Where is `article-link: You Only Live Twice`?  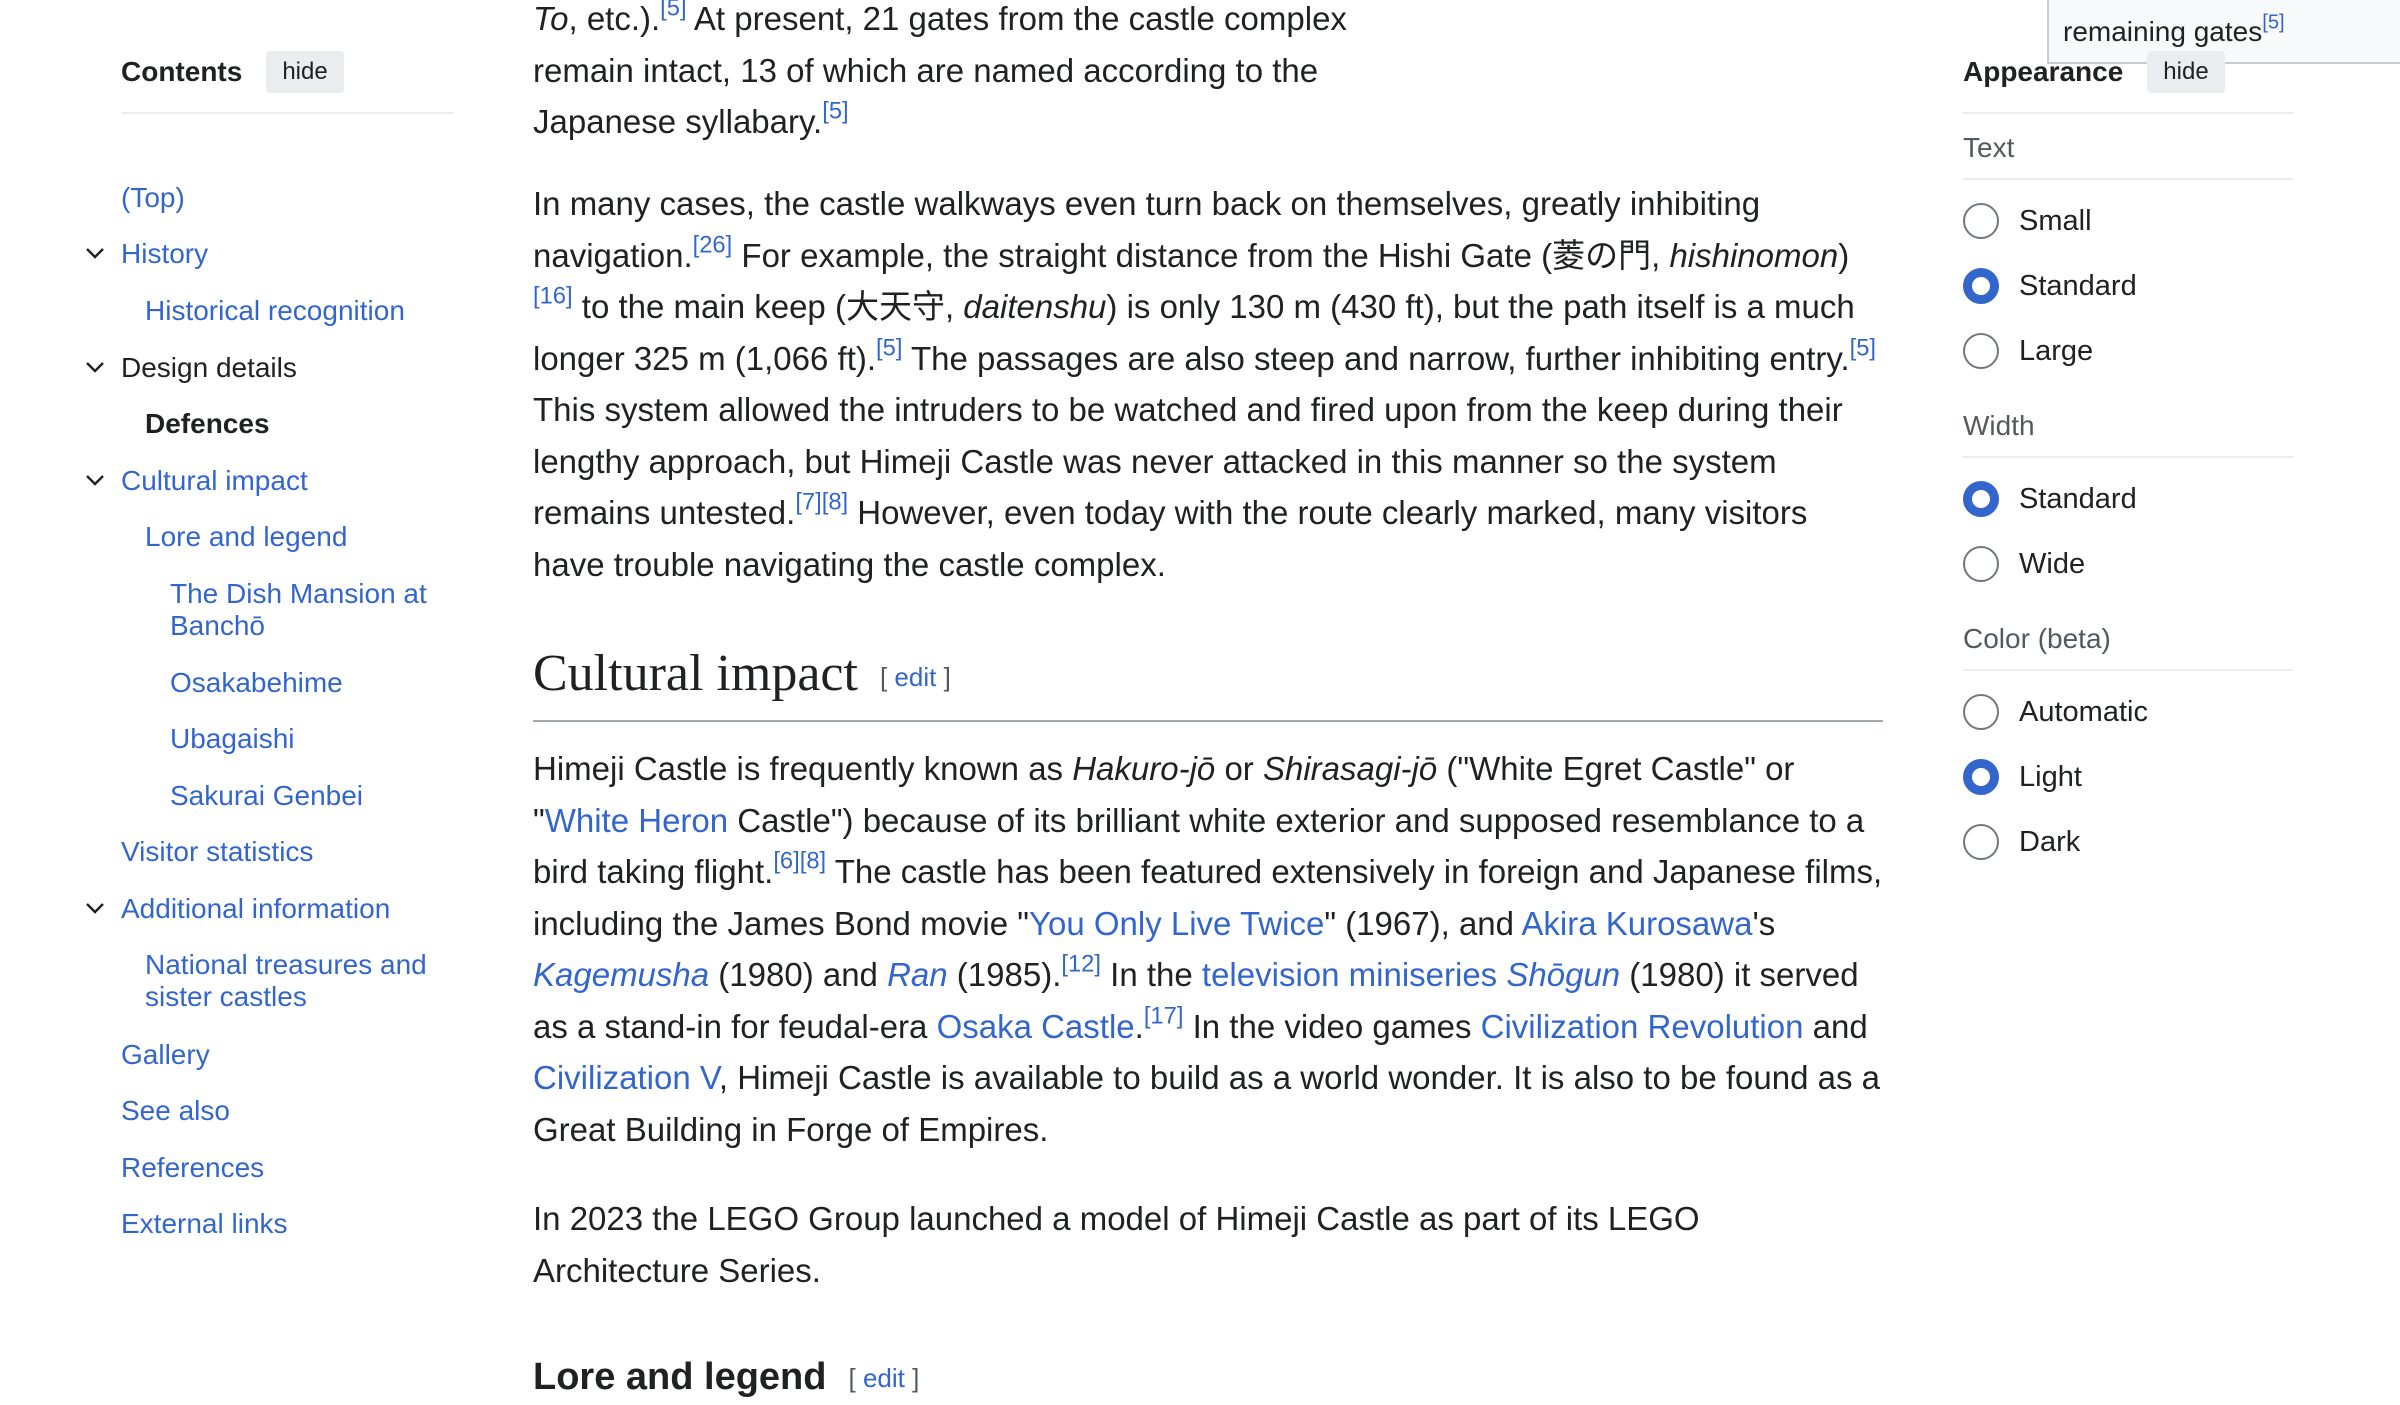 article-link: You Only Live Twice is located at coordinates (1176, 923).